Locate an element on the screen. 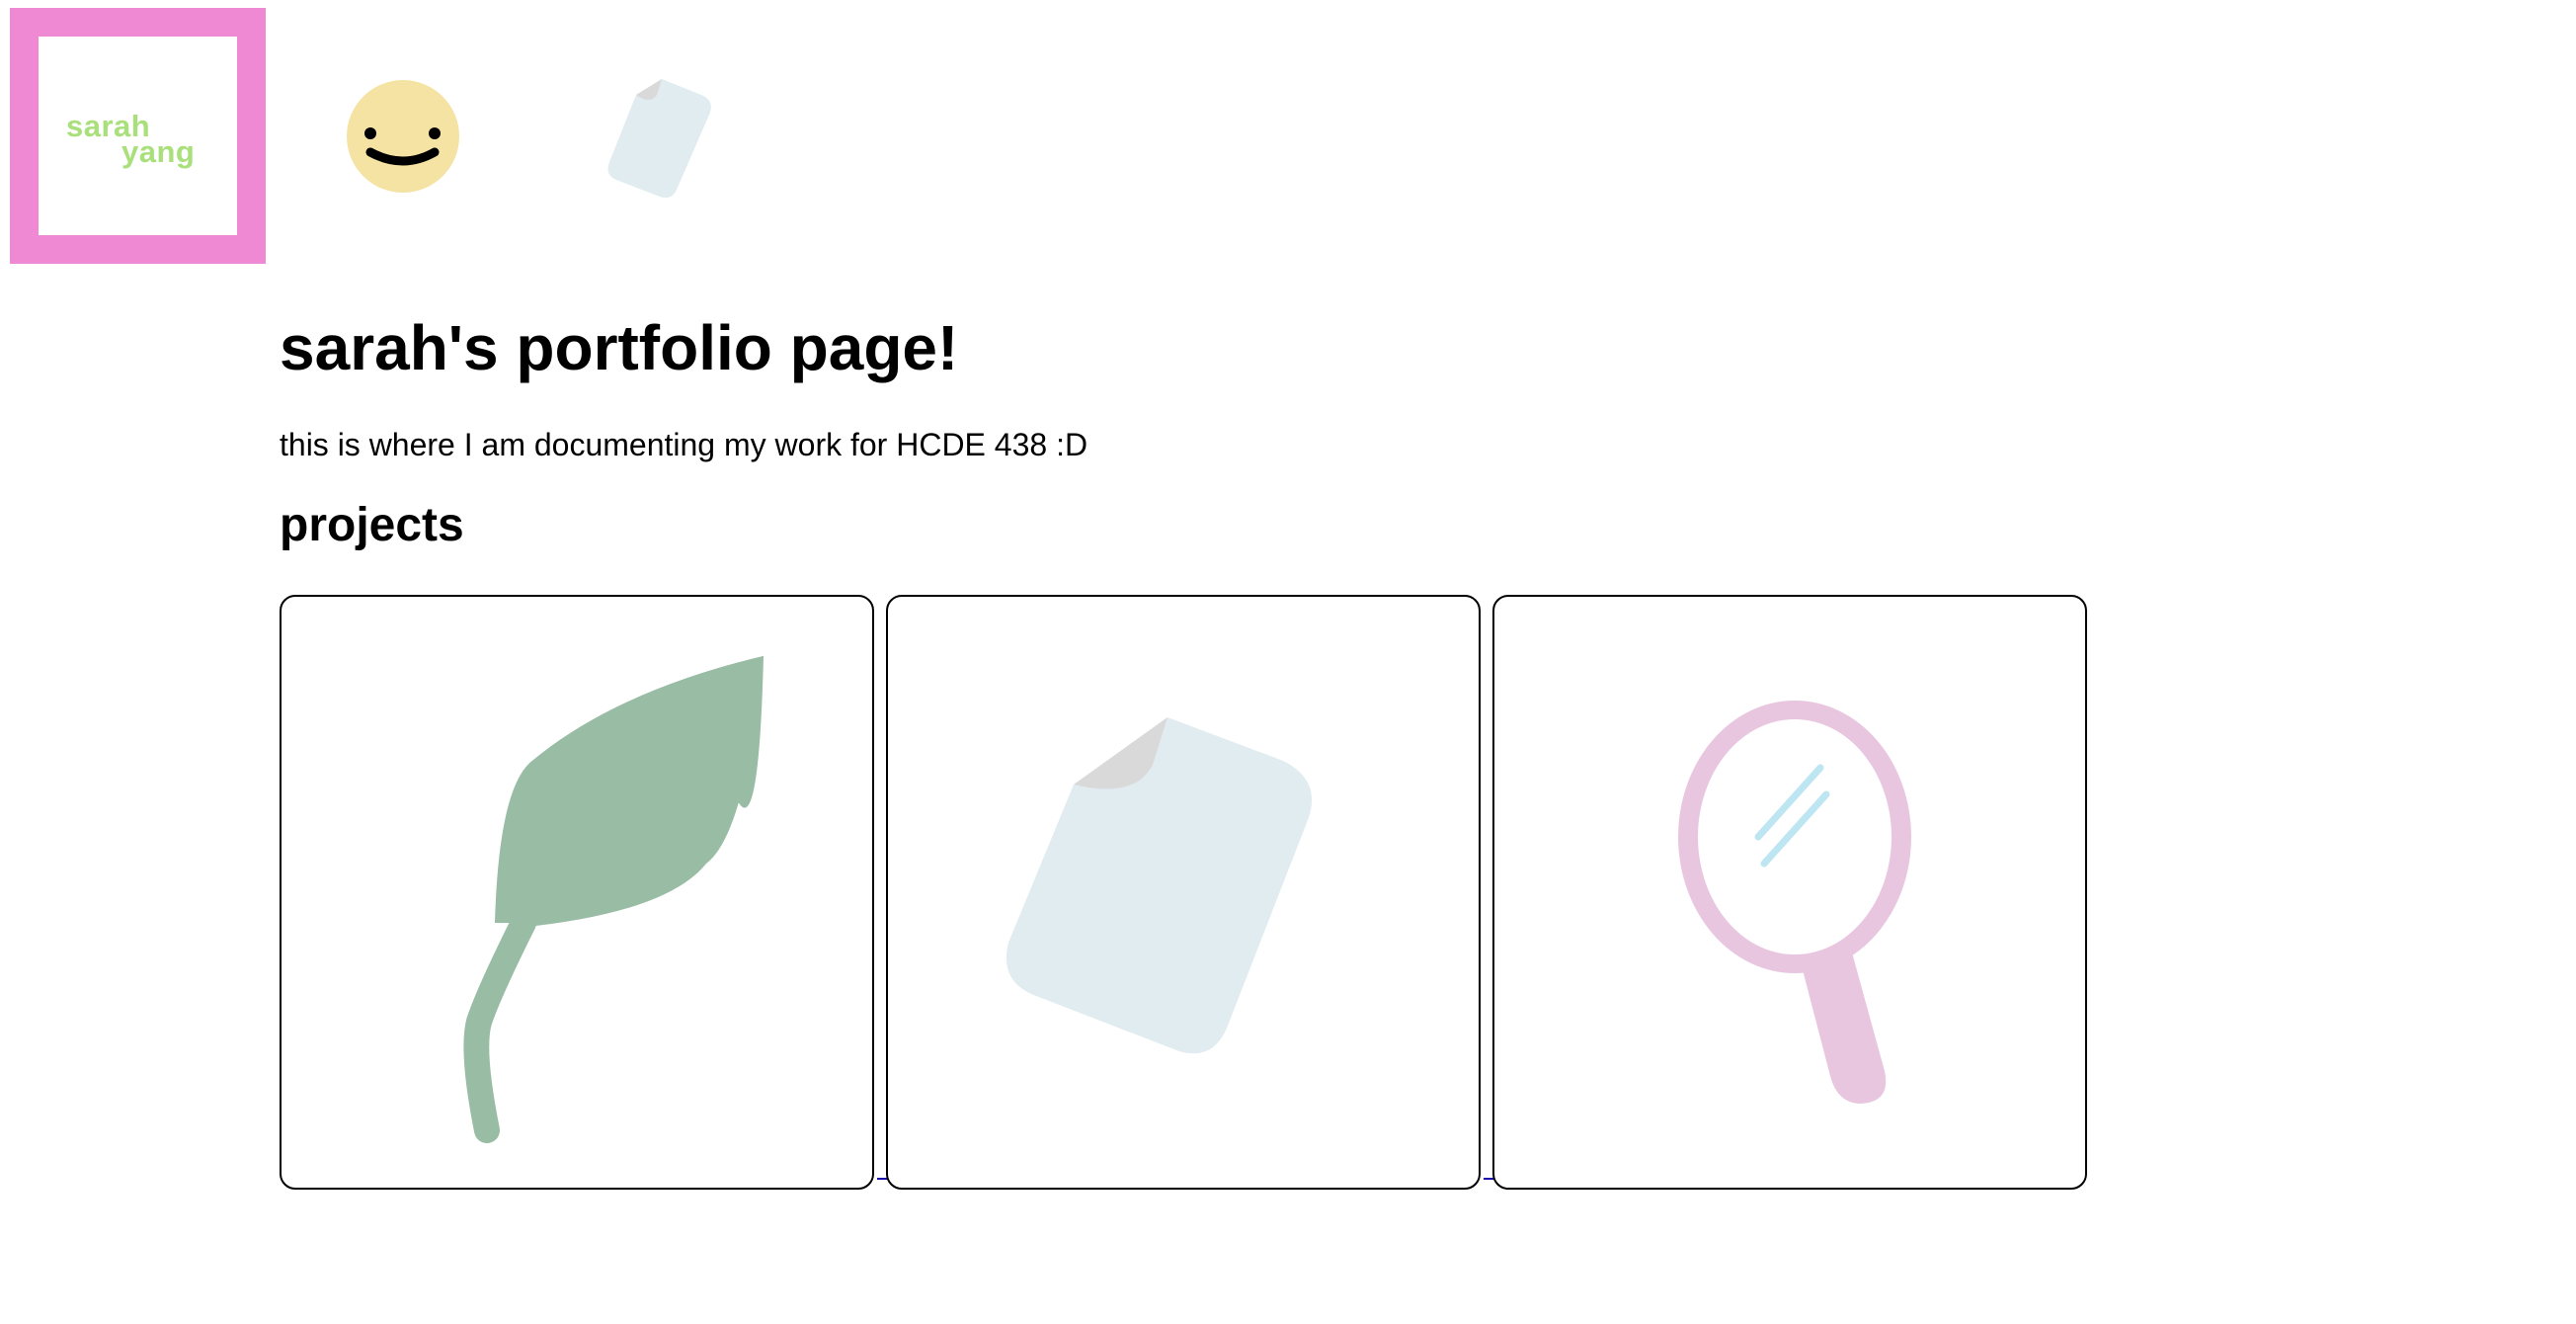 This screenshot has height=1324, width=2576. projects-heading: projects is located at coordinates (372, 525).